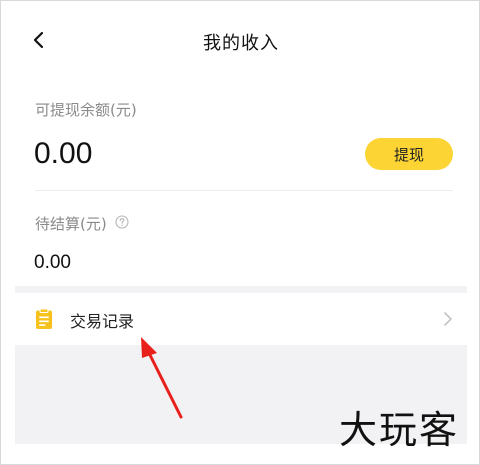 The width and height of the screenshot is (480, 465). Describe the element at coordinates (244, 190) in the screenshot. I see `divider` at that location.